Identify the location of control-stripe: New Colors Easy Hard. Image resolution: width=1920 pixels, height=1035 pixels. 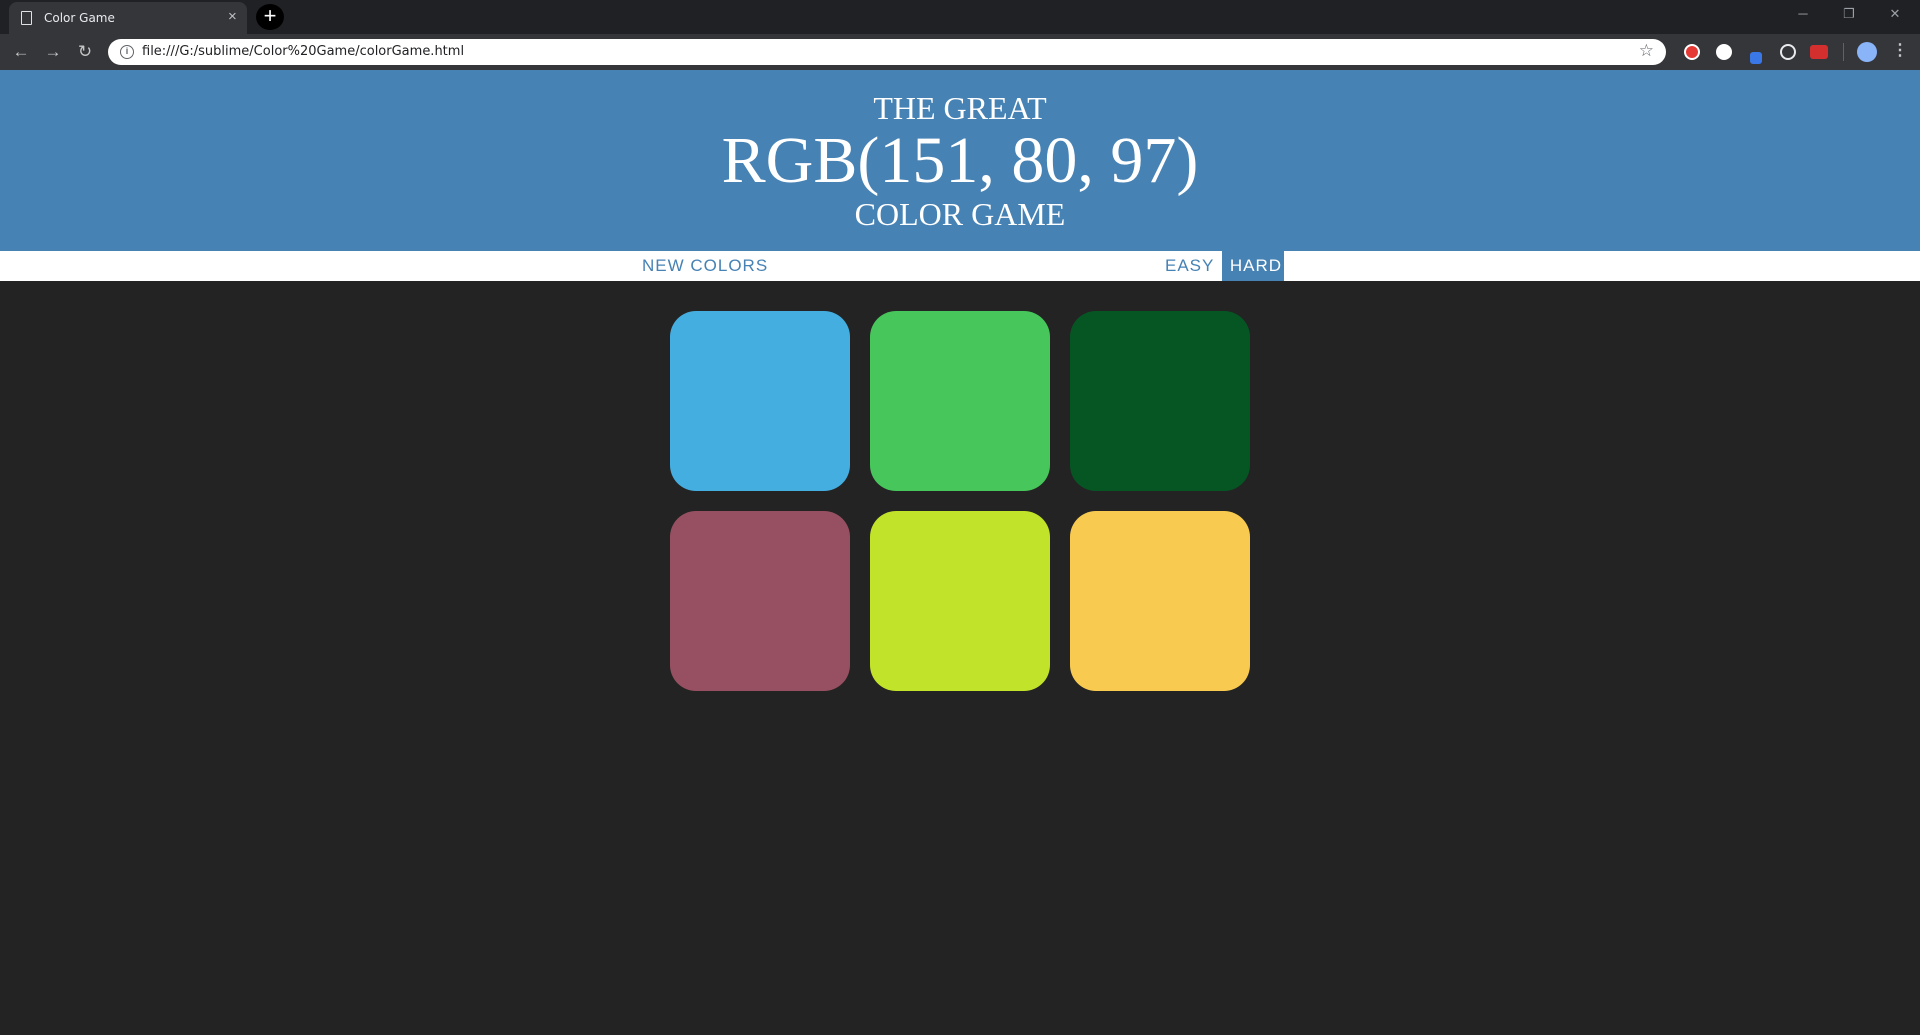
(960, 266).